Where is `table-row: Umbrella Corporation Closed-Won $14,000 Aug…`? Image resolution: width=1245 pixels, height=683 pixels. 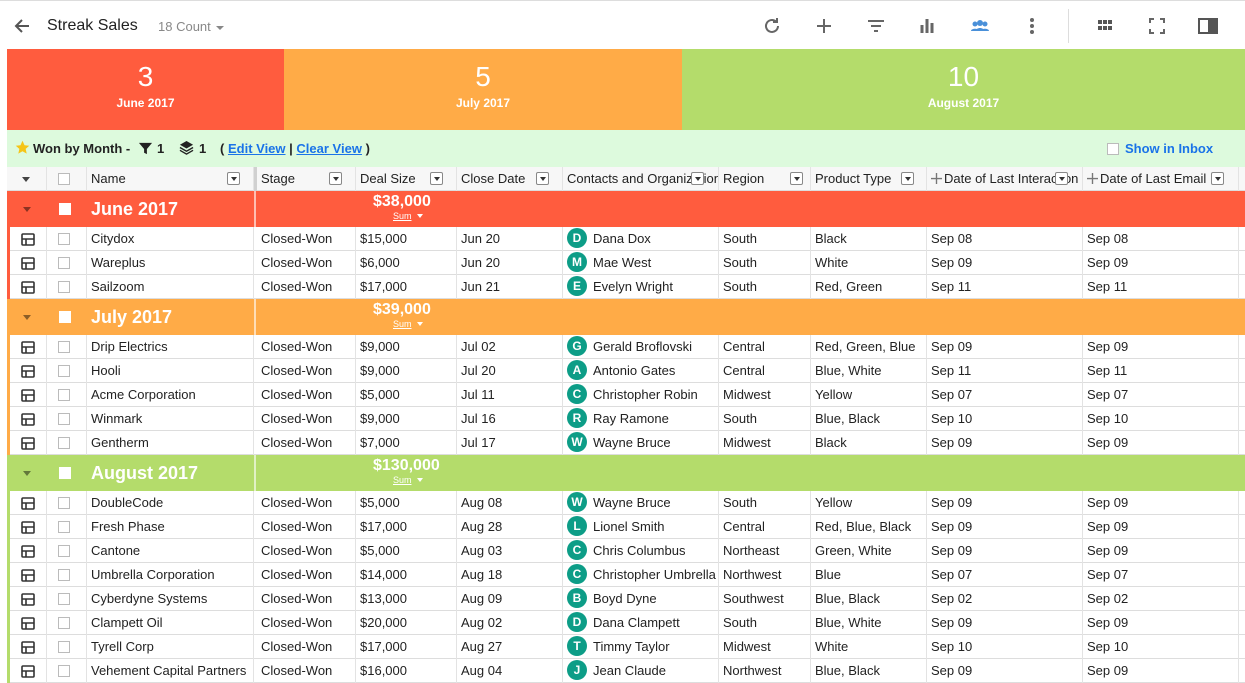
table-row: Umbrella Corporation Closed-Won $14,000 Aug… is located at coordinates (626, 575).